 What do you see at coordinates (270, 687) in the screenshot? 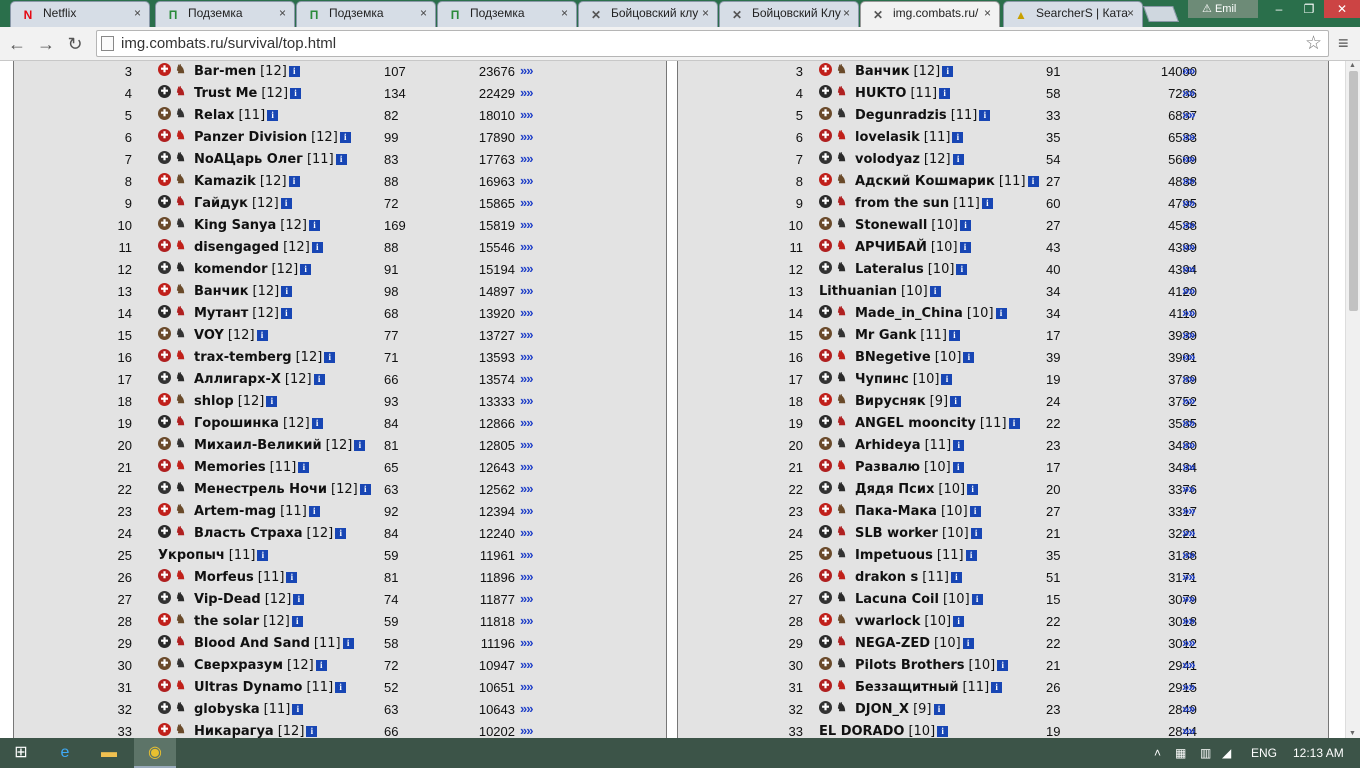
I see `player-name-link: Ultras Dynamo [11] i` at bounding box center [270, 687].